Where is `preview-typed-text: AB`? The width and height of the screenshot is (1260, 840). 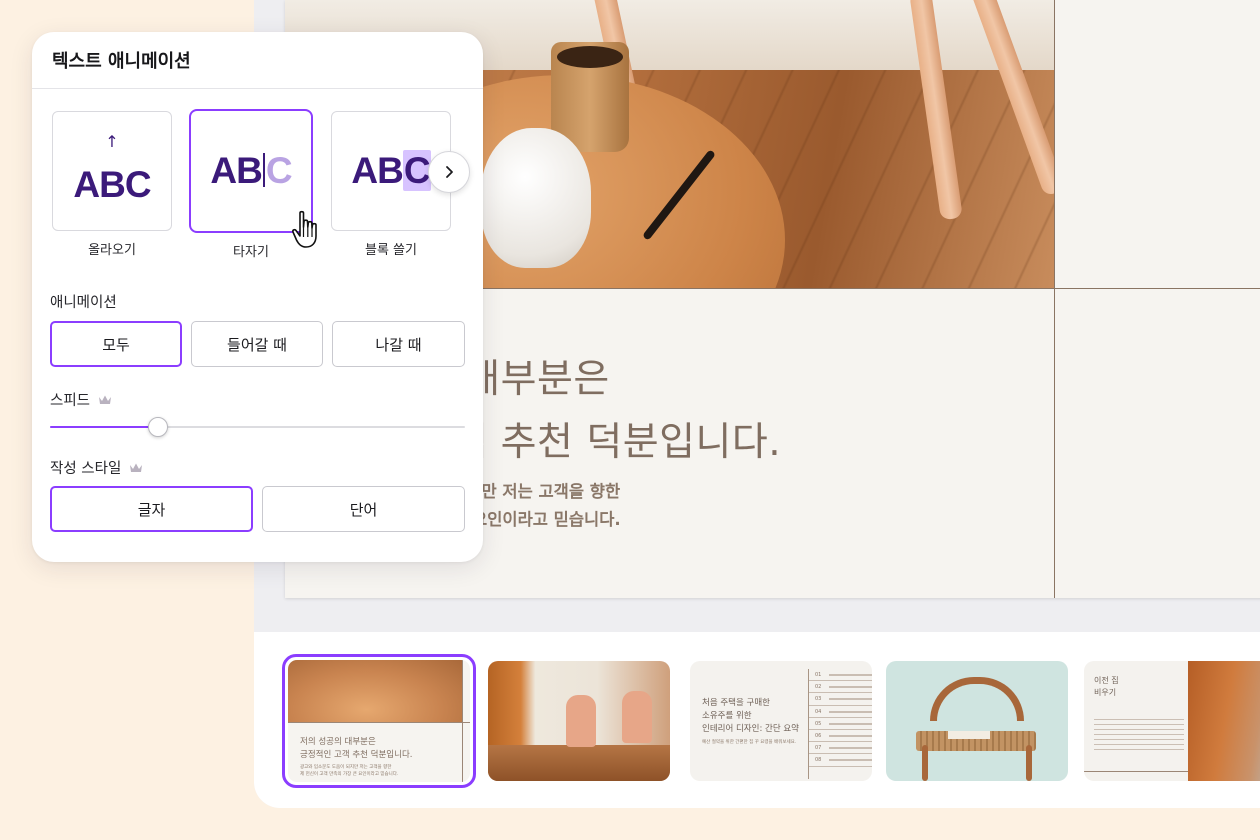 preview-typed-text: AB is located at coordinates (236, 170).